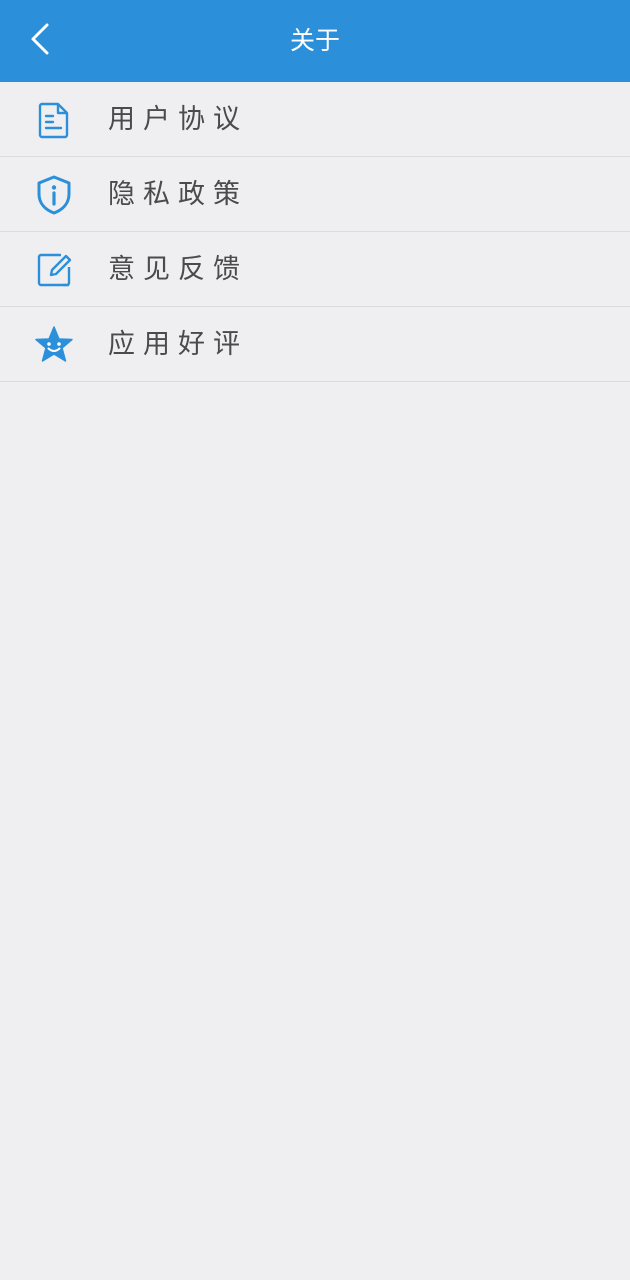 This screenshot has height=1280, width=630. Describe the element at coordinates (178, 344) in the screenshot. I see `menu-item-label: 应用好评` at that location.